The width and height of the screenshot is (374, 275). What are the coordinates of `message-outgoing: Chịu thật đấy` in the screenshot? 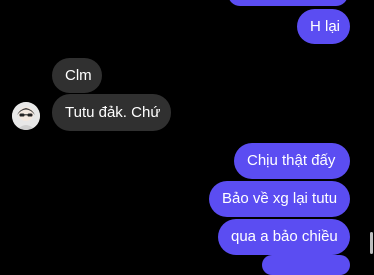 It's located at (292, 161).